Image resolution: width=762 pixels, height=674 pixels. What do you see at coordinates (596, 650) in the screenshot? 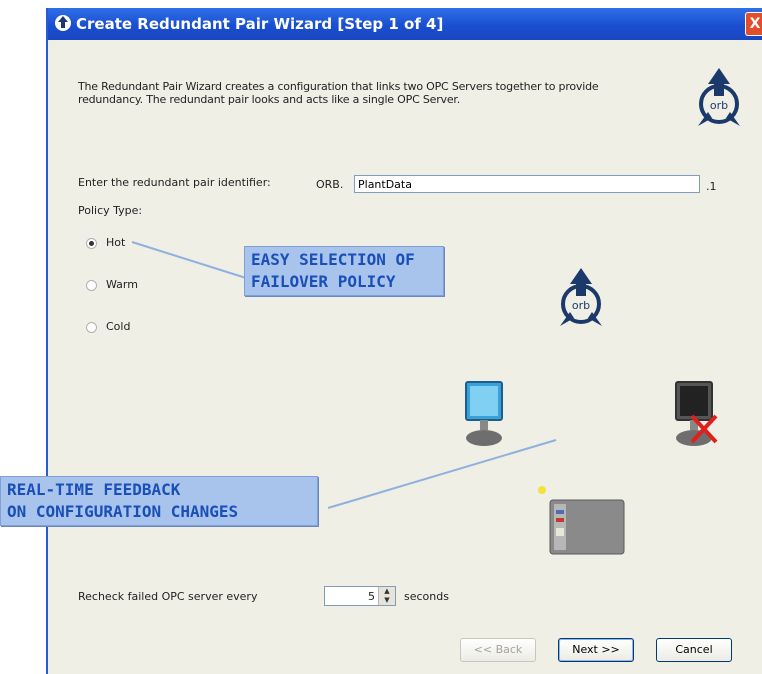
I see `next-button: Next >>` at bounding box center [596, 650].